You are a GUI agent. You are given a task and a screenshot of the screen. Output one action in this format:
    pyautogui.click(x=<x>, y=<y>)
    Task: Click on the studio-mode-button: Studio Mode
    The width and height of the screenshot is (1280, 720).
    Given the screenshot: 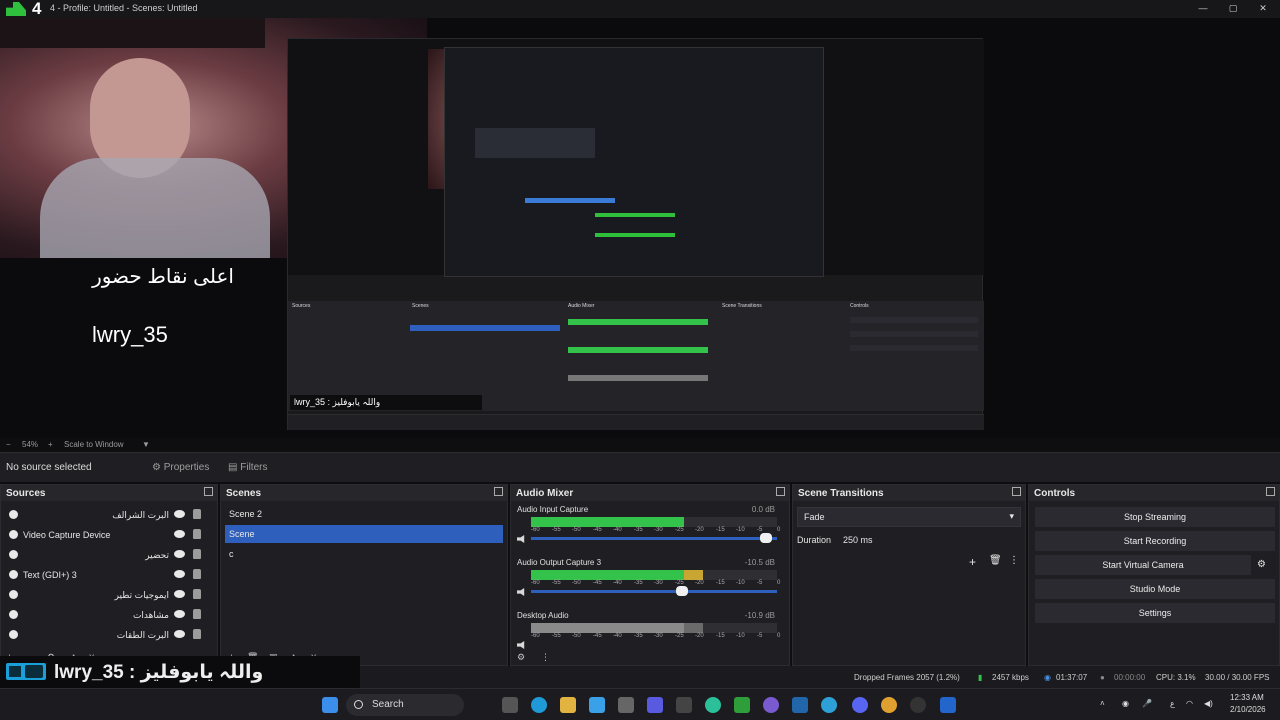 What is the action you would take?
    pyautogui.click(x=1155, y=589)
    